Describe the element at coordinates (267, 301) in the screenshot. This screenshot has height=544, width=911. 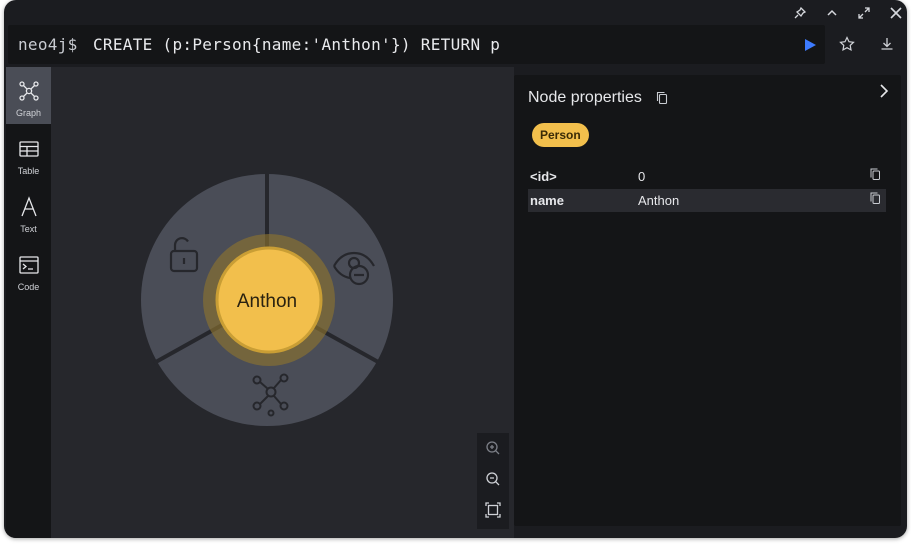
I see `node-caption: Anthon` at that location.